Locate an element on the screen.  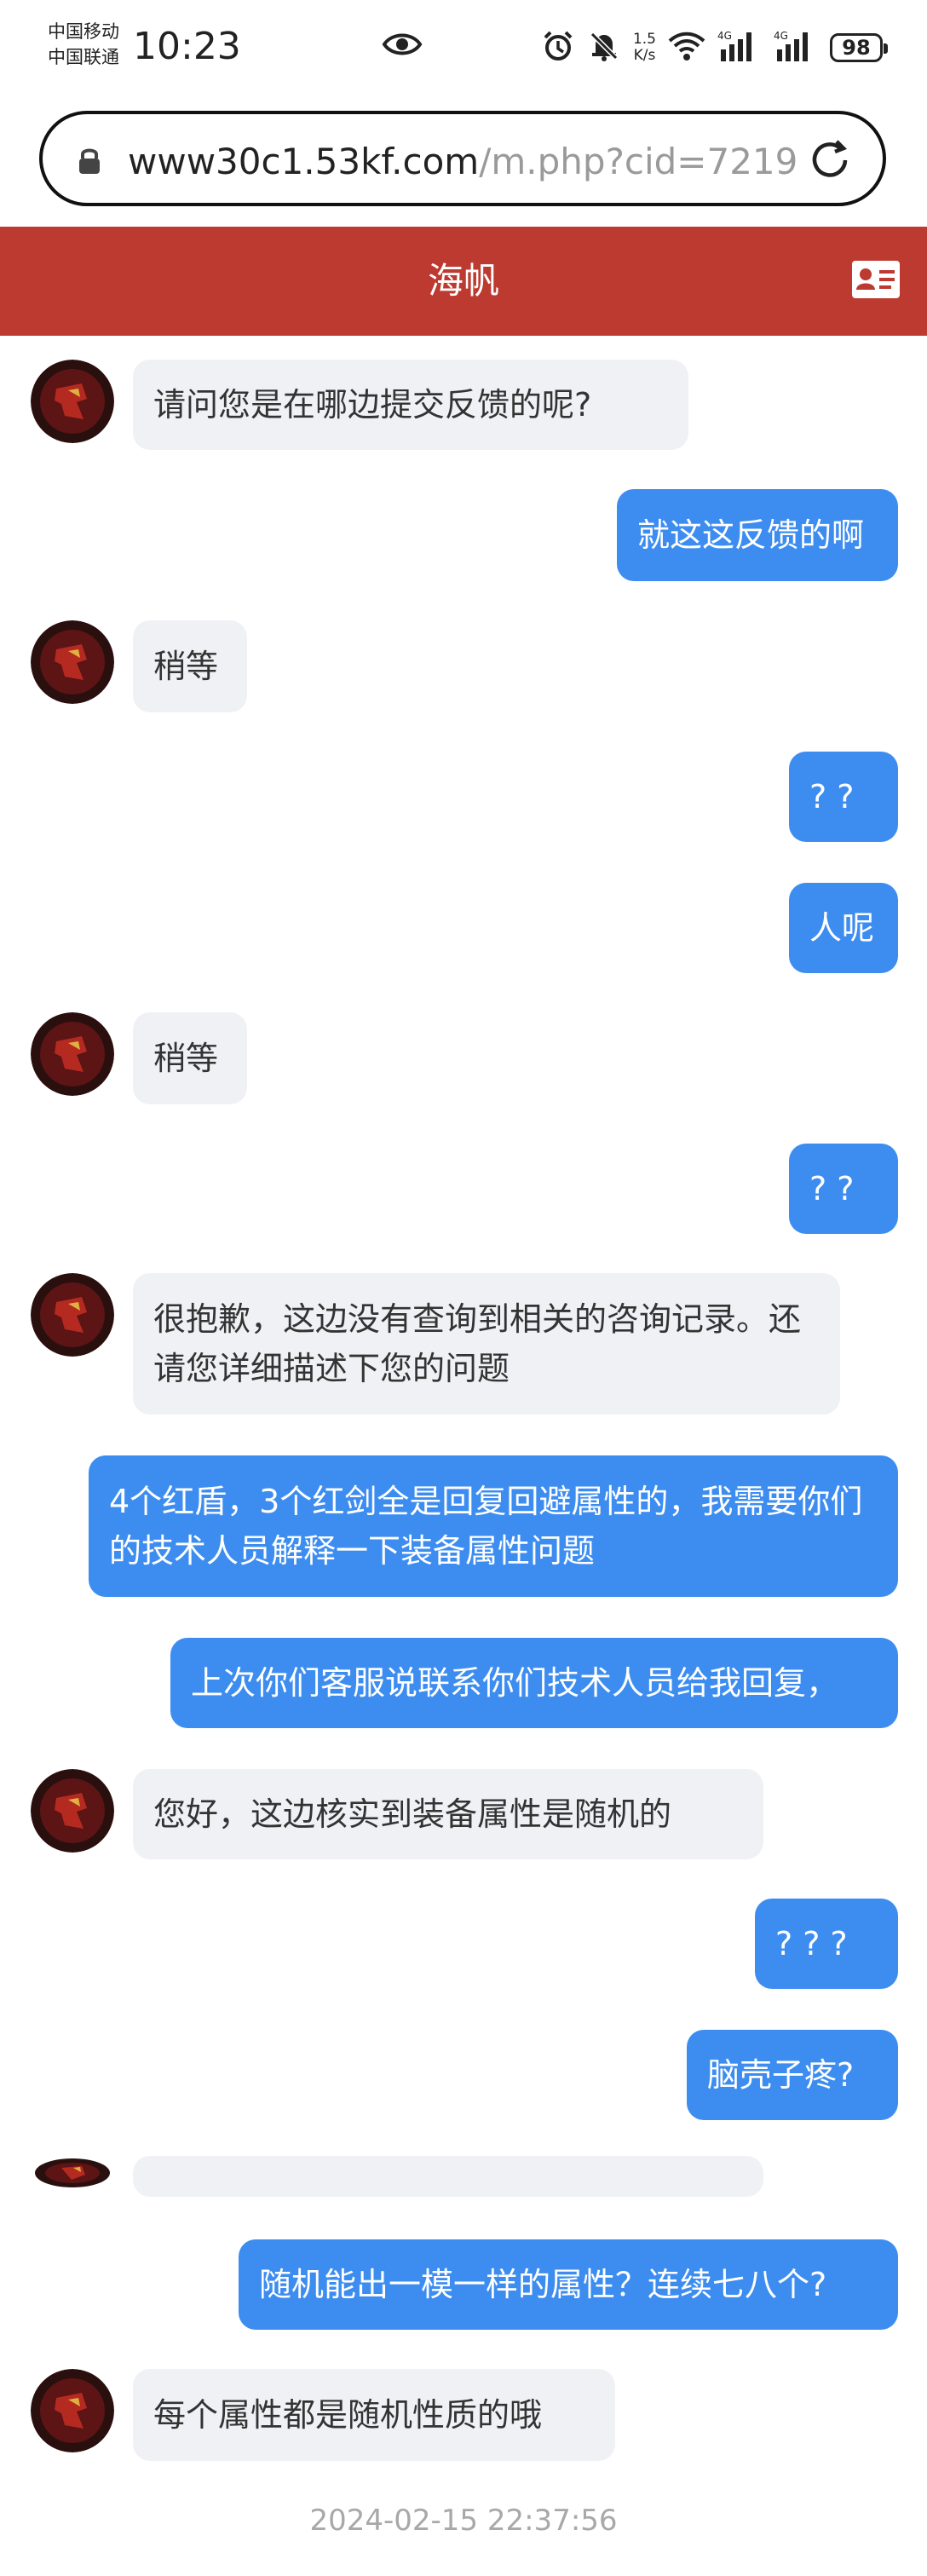
reload-icon is located at coordinates (830, 161).